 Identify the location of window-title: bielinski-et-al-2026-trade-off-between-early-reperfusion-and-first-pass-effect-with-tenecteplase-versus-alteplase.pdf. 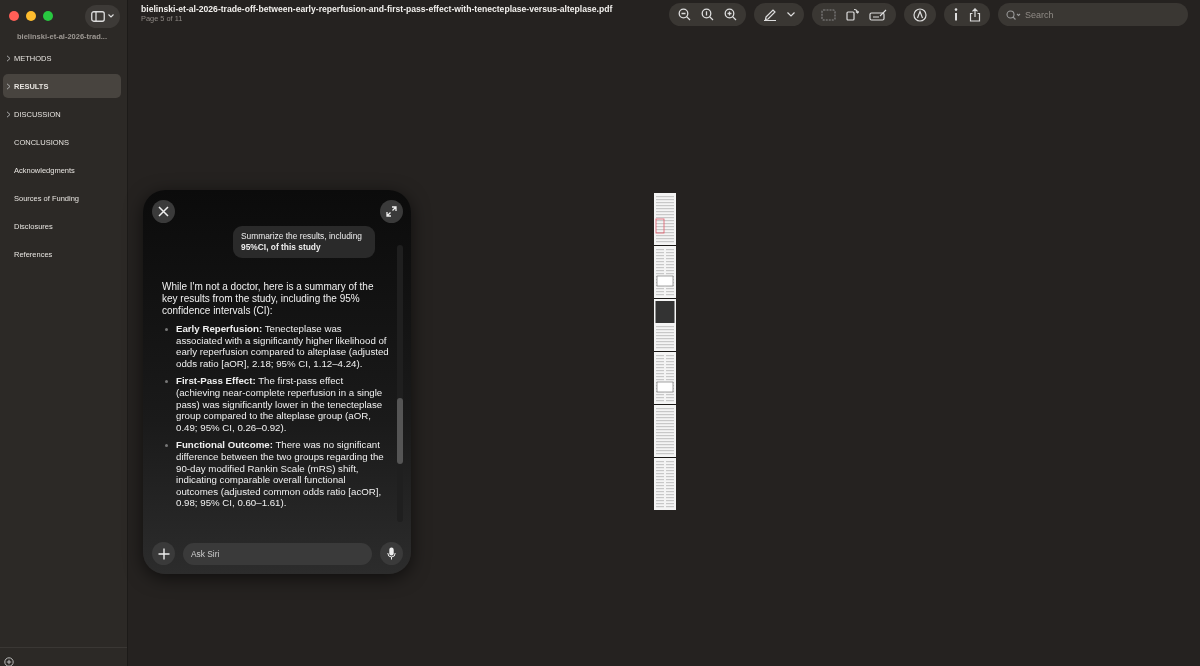
(377, 8).